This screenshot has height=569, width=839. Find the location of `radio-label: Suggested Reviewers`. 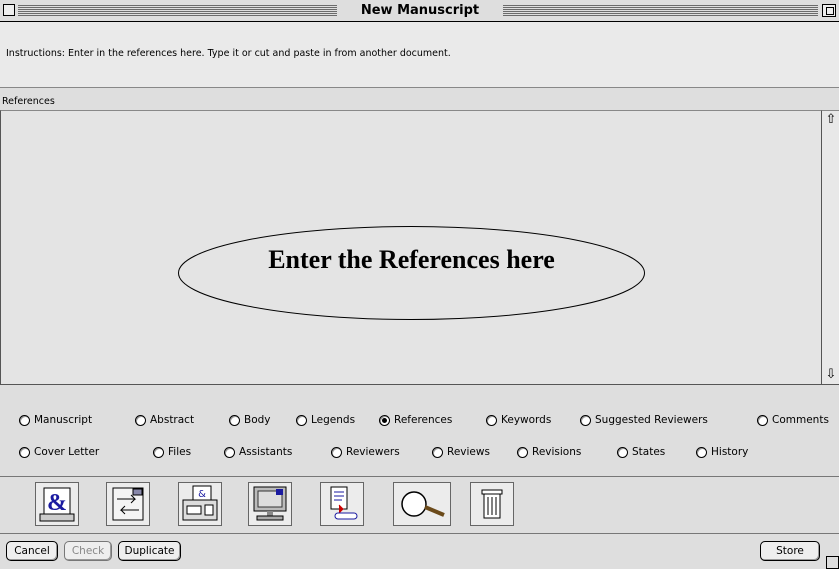

radio-label: Suggested Reviewers is located at coordinates (651, 420).